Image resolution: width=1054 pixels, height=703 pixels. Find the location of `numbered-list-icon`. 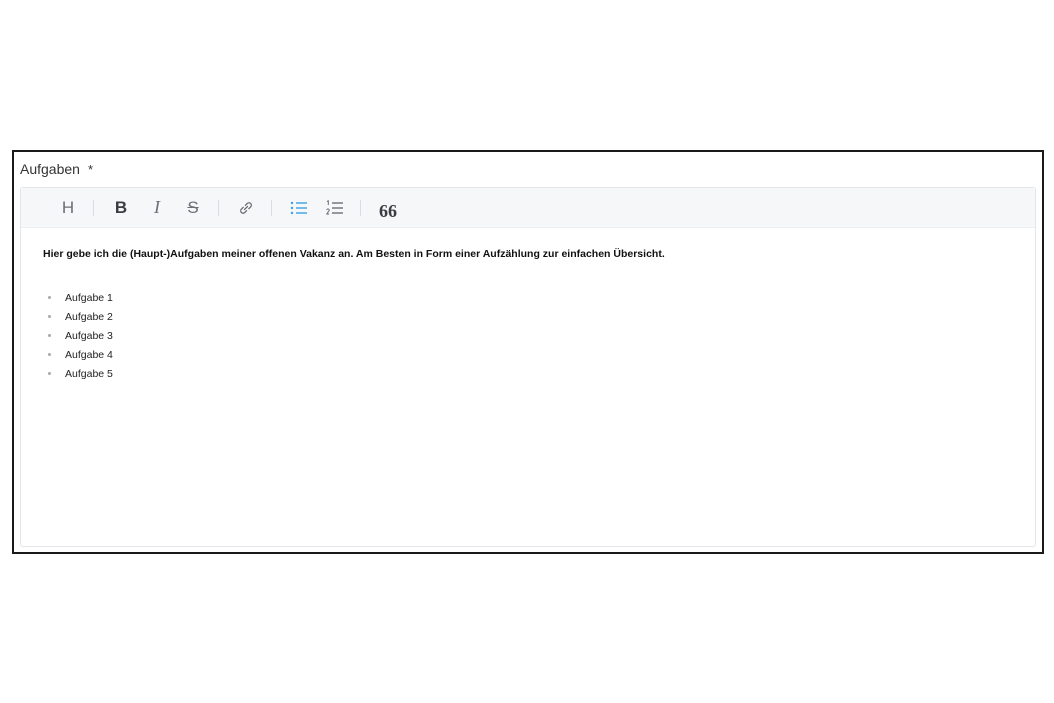

numbered-list-icon is located at coordinates (335, 208).